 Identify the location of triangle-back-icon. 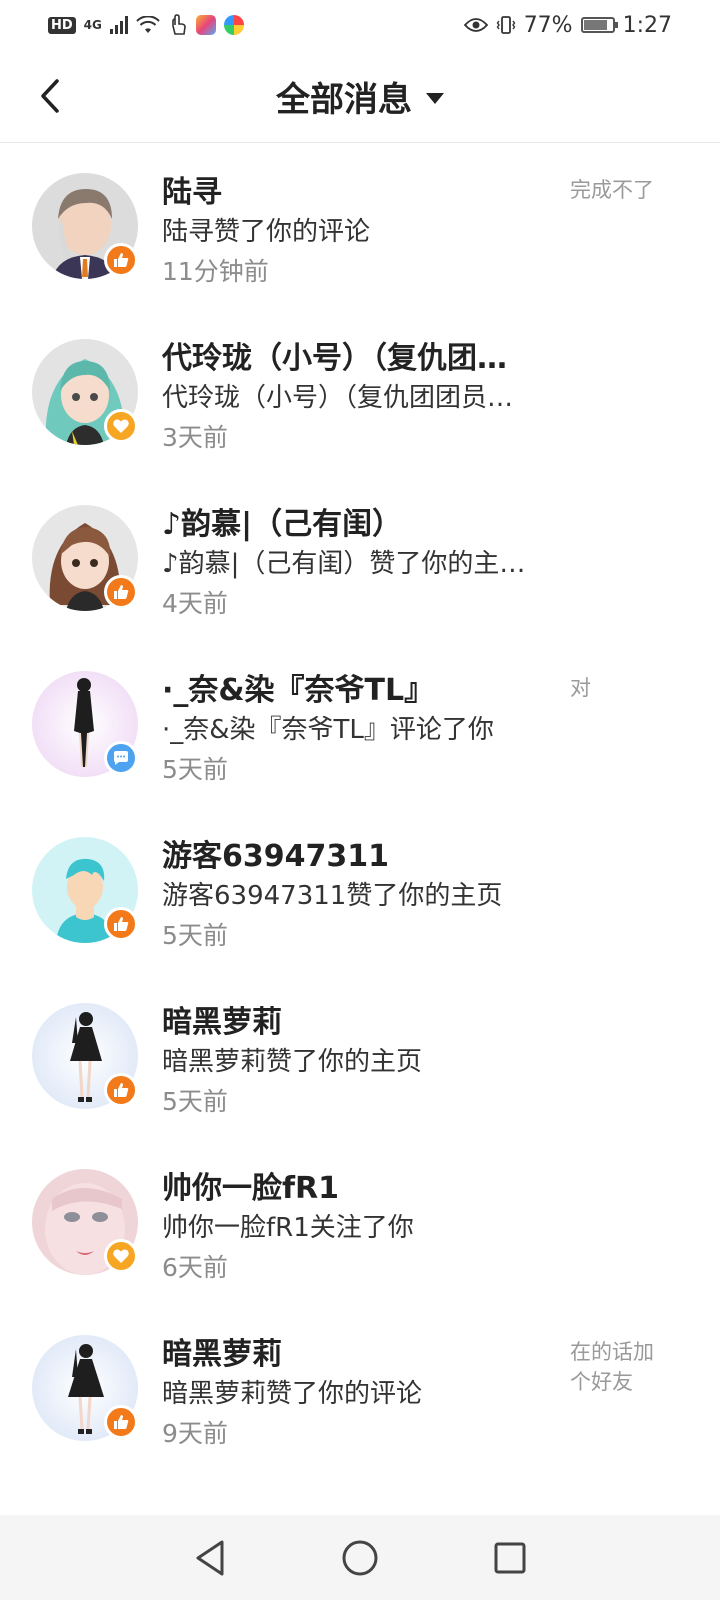
(210, 1557).